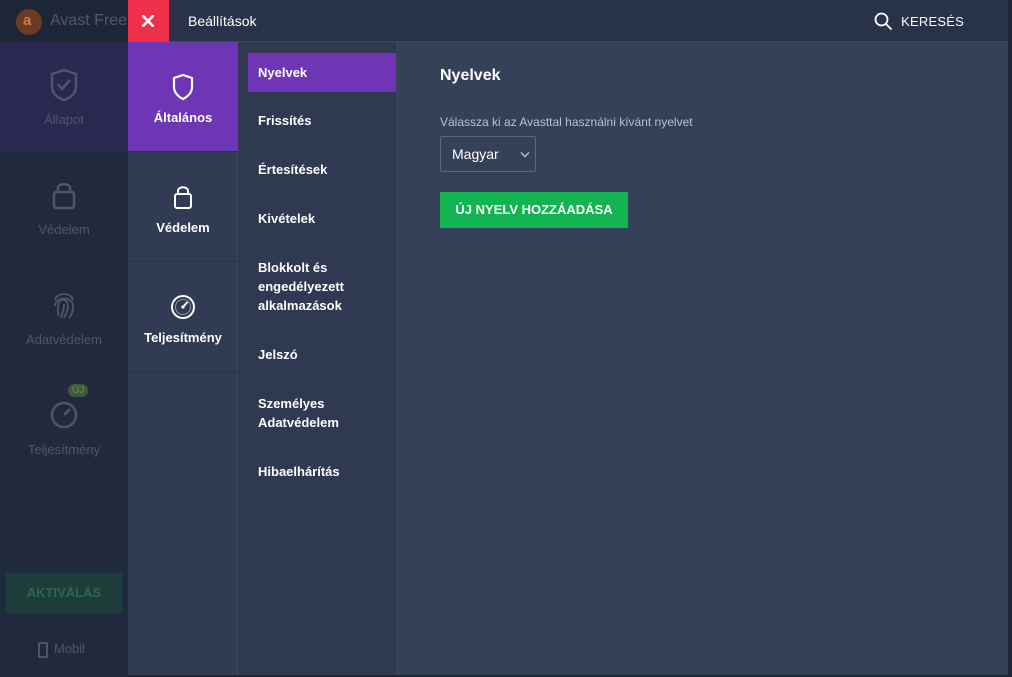 The height and width of the screenshot is (677, 1012). Describe the element at coordinates (222, 21) in the screenshot. I see `settings-title: Beállítások` at that location.